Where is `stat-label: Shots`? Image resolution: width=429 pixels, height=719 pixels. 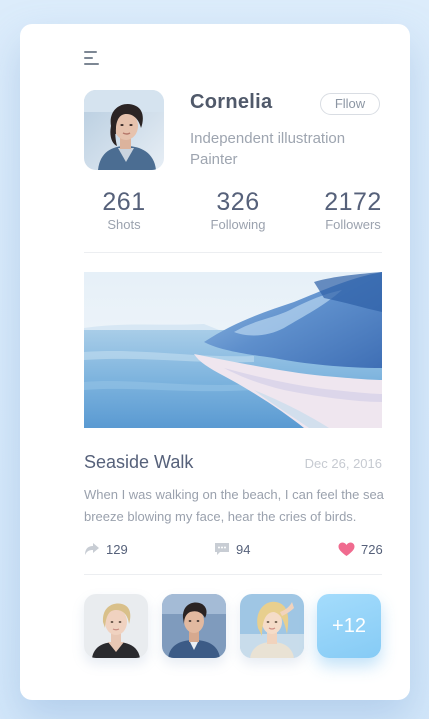
stat-label: Shots is located at coordinates (124, 224).